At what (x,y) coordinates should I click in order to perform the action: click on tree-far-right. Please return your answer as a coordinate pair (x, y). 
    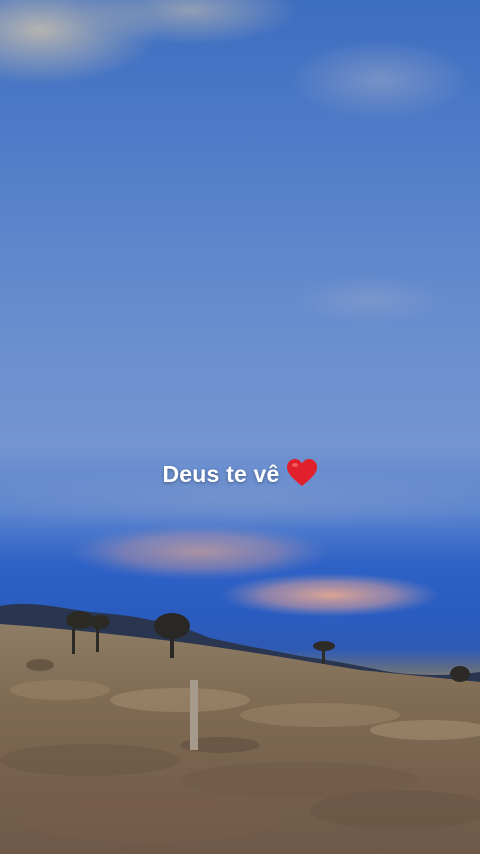
    Looking at the image, I should click on (460, 674).